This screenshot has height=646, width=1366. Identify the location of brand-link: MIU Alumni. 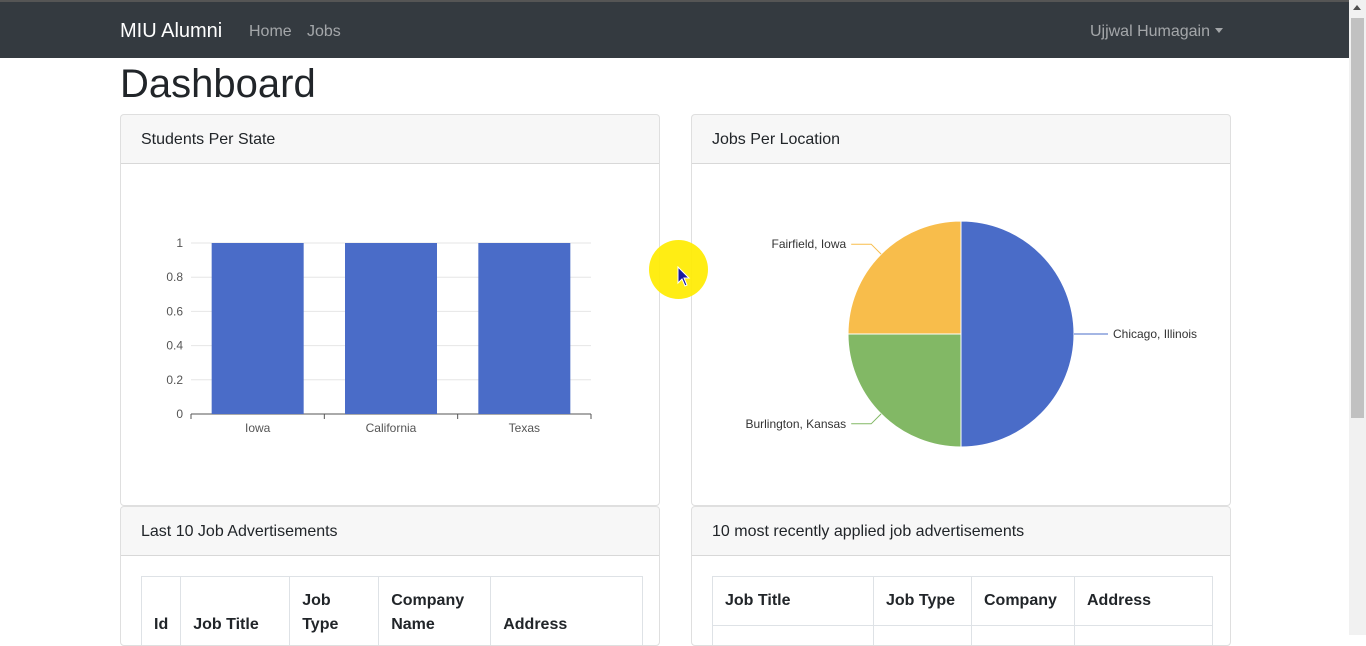
(171, 31).